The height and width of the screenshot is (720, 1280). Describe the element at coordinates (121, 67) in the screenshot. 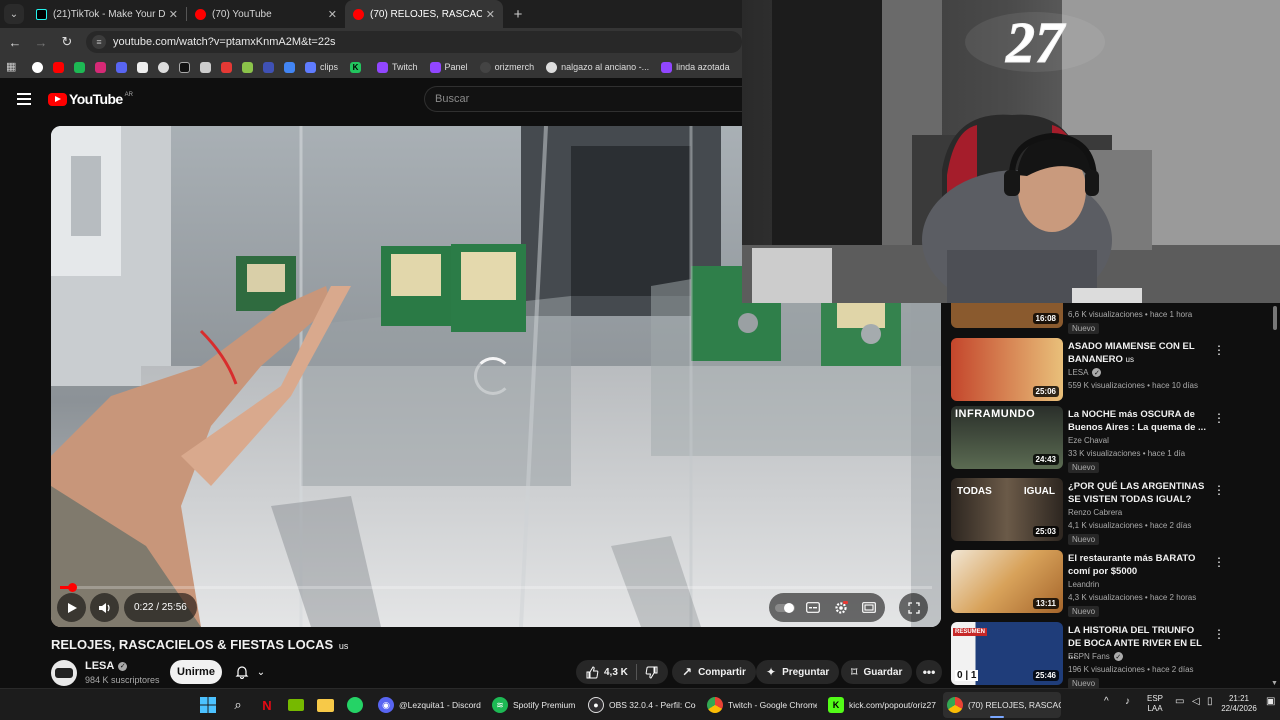

I see `discord-bookmark-icon` at that location.